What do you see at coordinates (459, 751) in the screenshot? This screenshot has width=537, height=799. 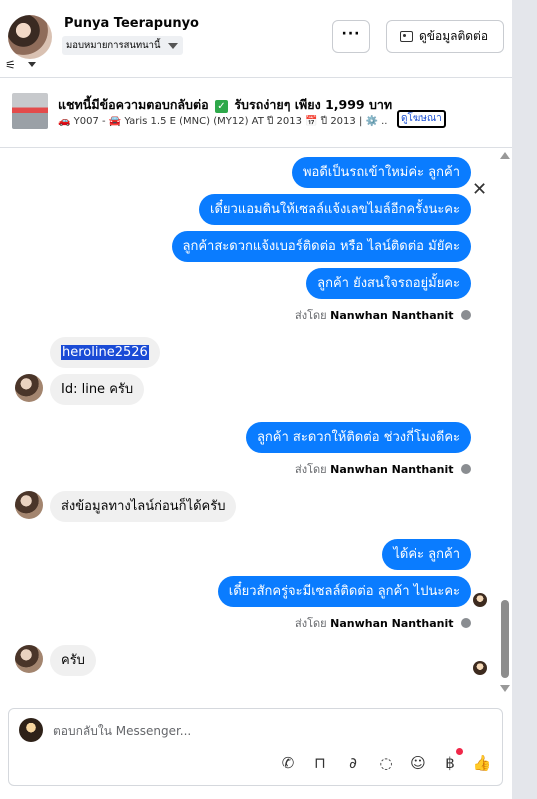 I see `notification-dot` at bounding box center [459, 751].